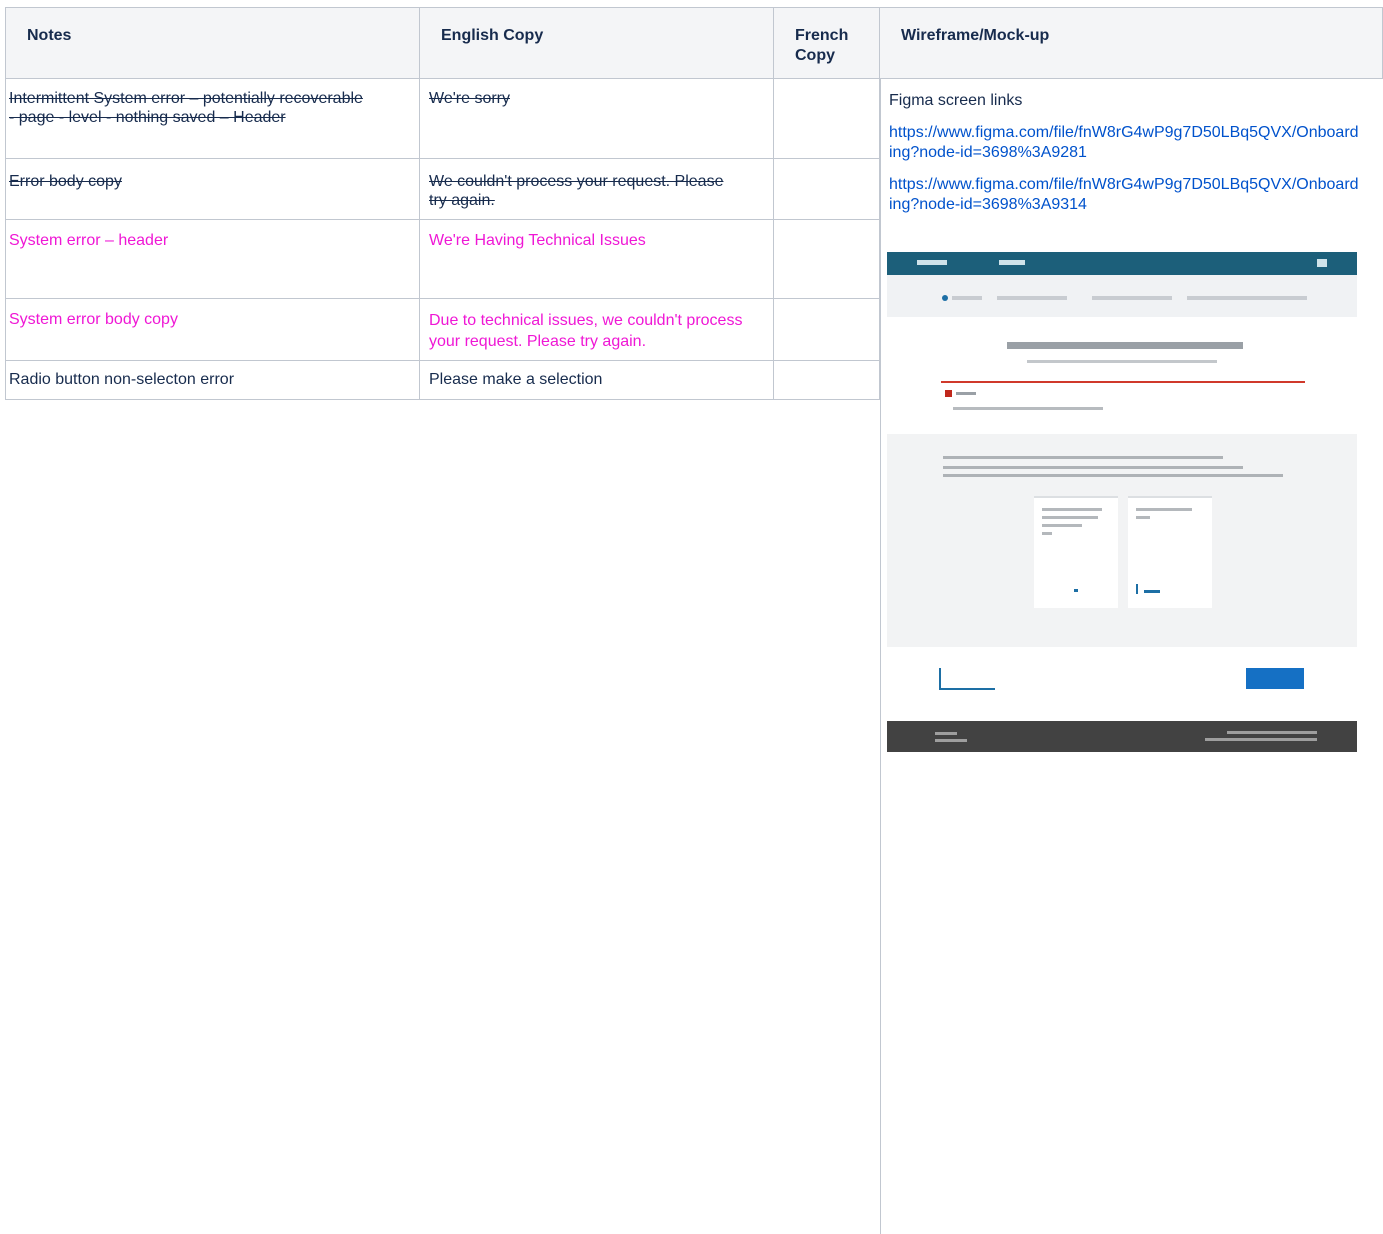 The image size is (1383, 1234). What do you see at coordinates (1122, 263) in the screenshot?
I see `mock-navbar` at bounding box center [1122, 263].